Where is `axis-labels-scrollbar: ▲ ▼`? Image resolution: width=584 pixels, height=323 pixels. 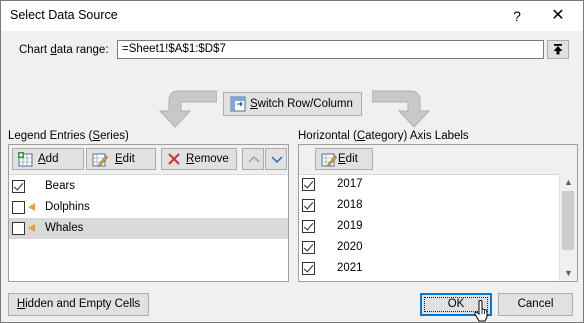 axis-labels-scrollbar: ▲ ▼ is located at coordinates (568, 227).